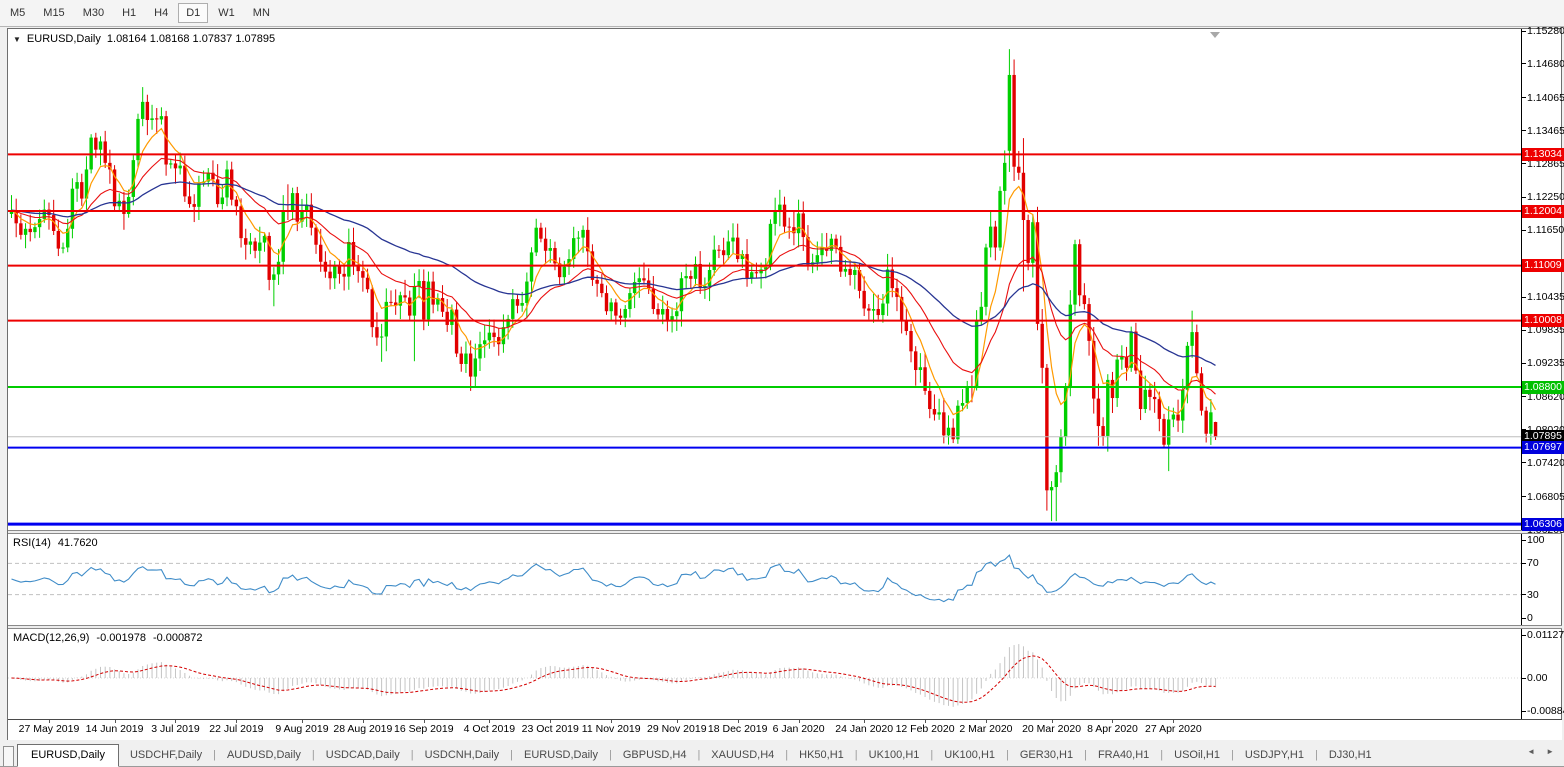  I want to click on macd-histogram, so click(616, 675).